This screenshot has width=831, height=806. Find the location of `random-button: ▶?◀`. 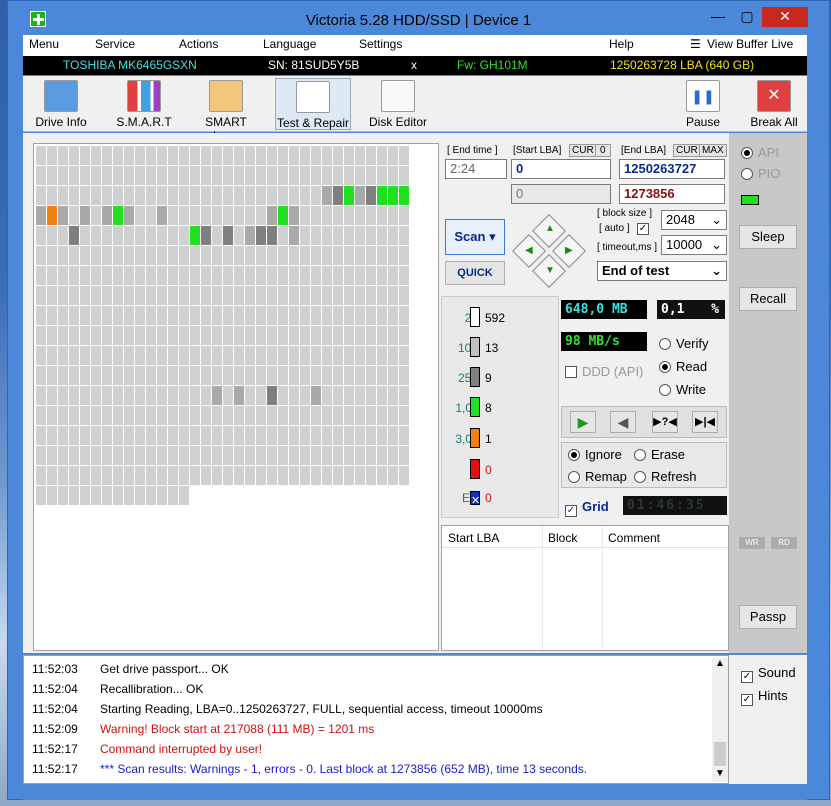

random-button: ▶?◀ is located at coordinates (665, 422).